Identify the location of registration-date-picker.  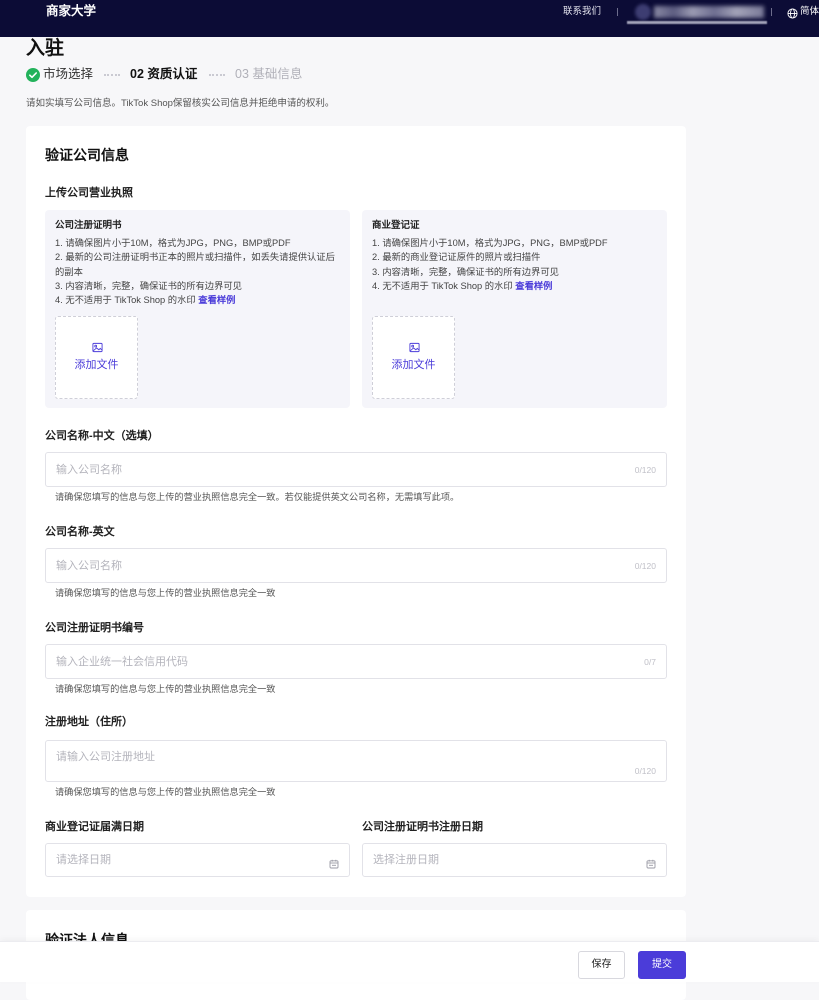
(514, 860).